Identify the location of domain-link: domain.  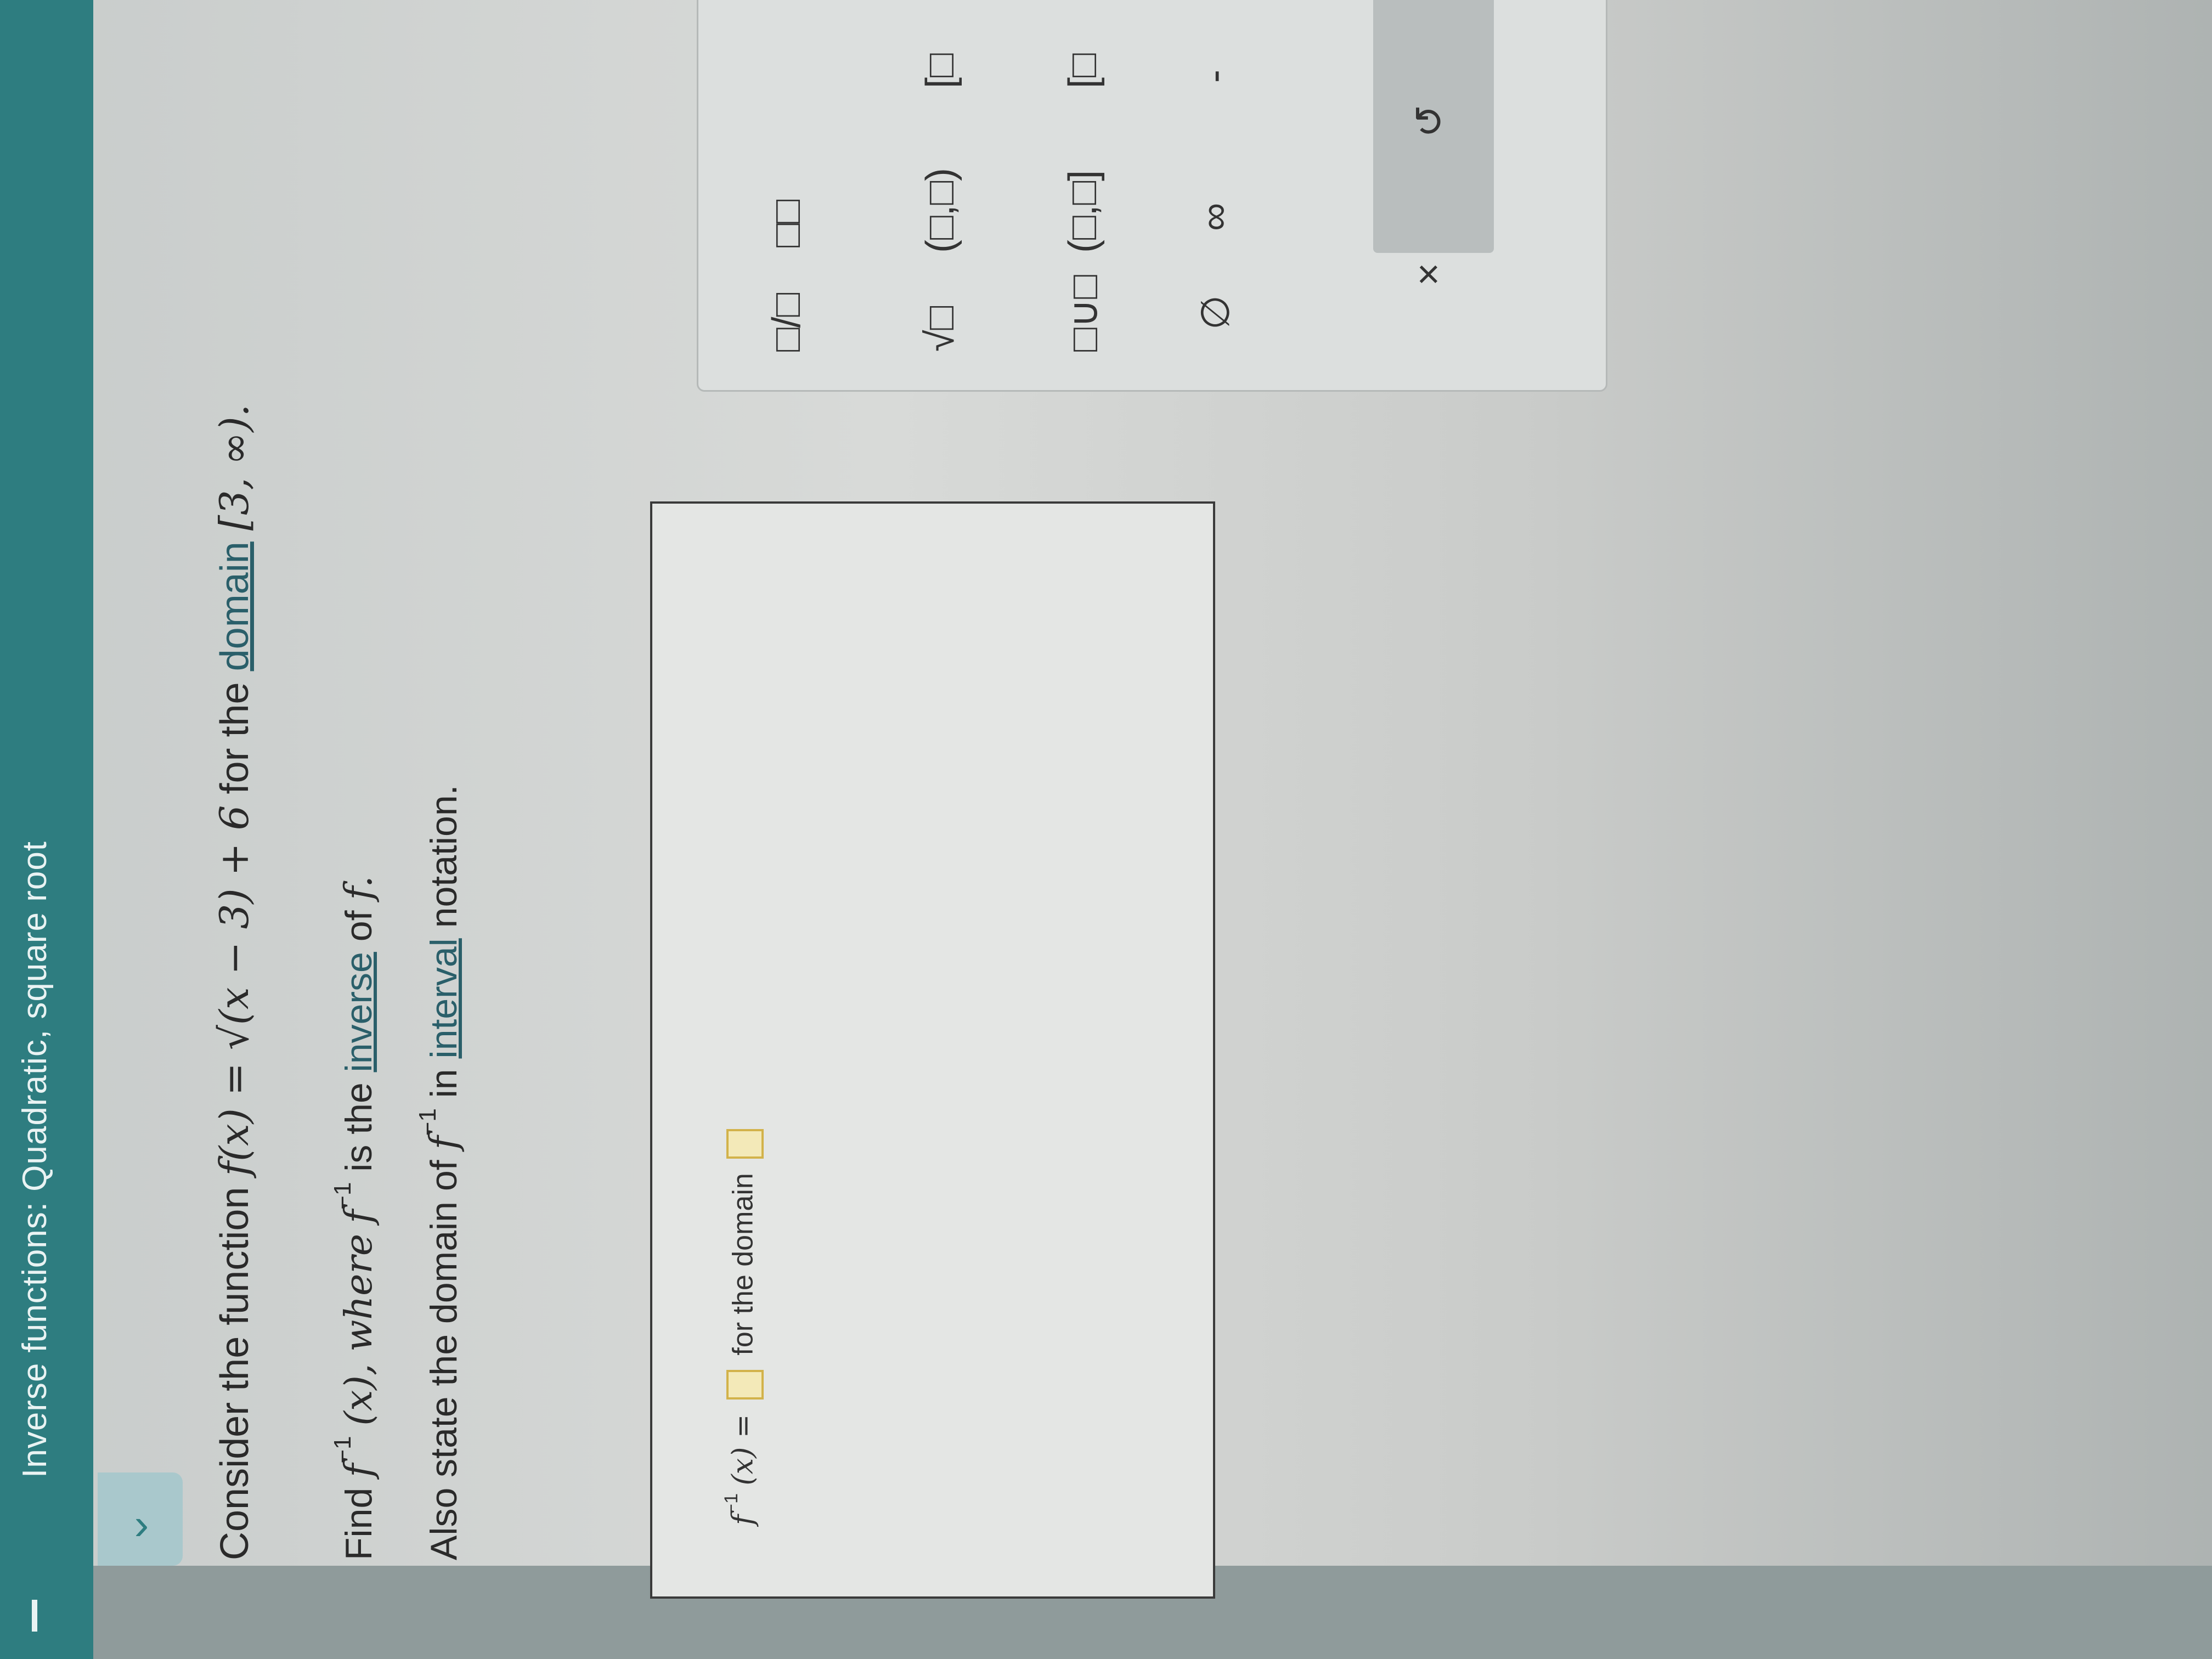
(235, 606).